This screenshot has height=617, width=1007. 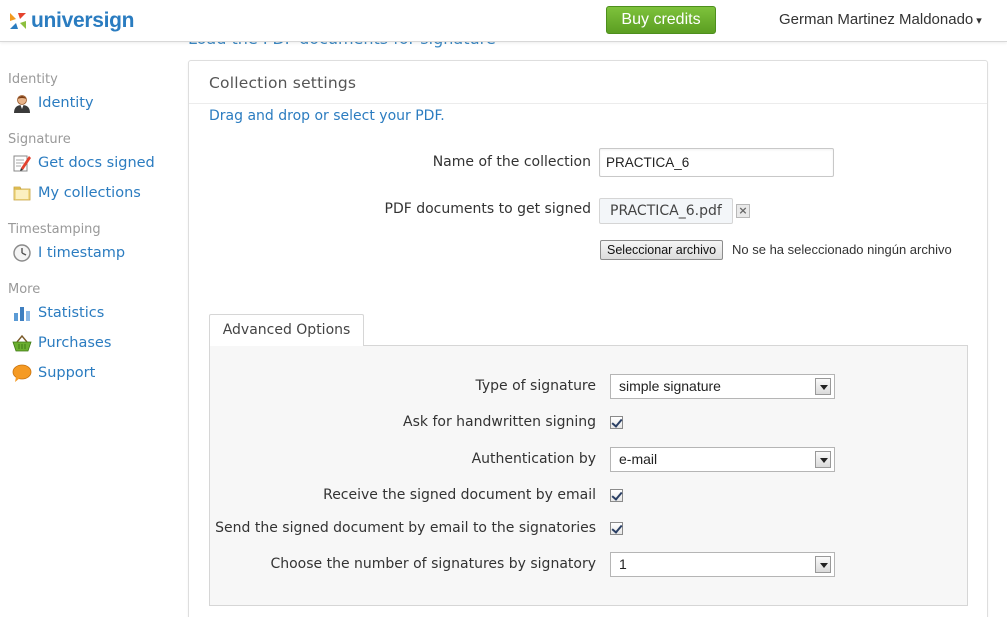 I want to click on user-menu: German Martinez Maldonado ▾, so click(x=880, y=19).